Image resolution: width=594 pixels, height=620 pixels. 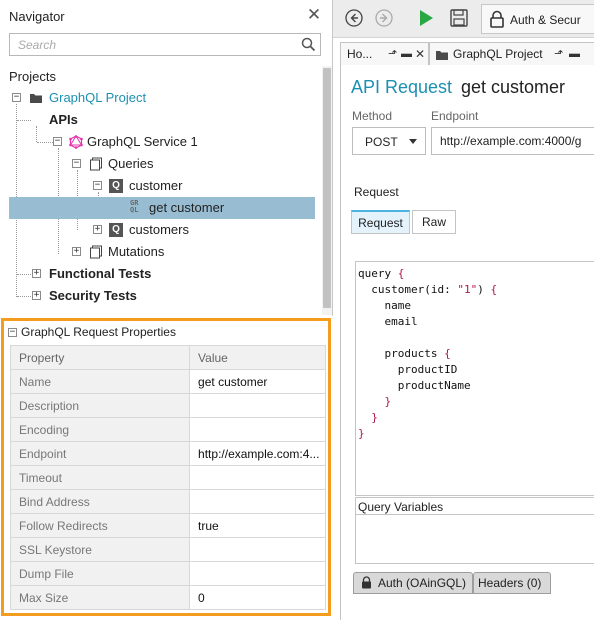 I want to click on property-name: Name, so click(x=100, y=381).